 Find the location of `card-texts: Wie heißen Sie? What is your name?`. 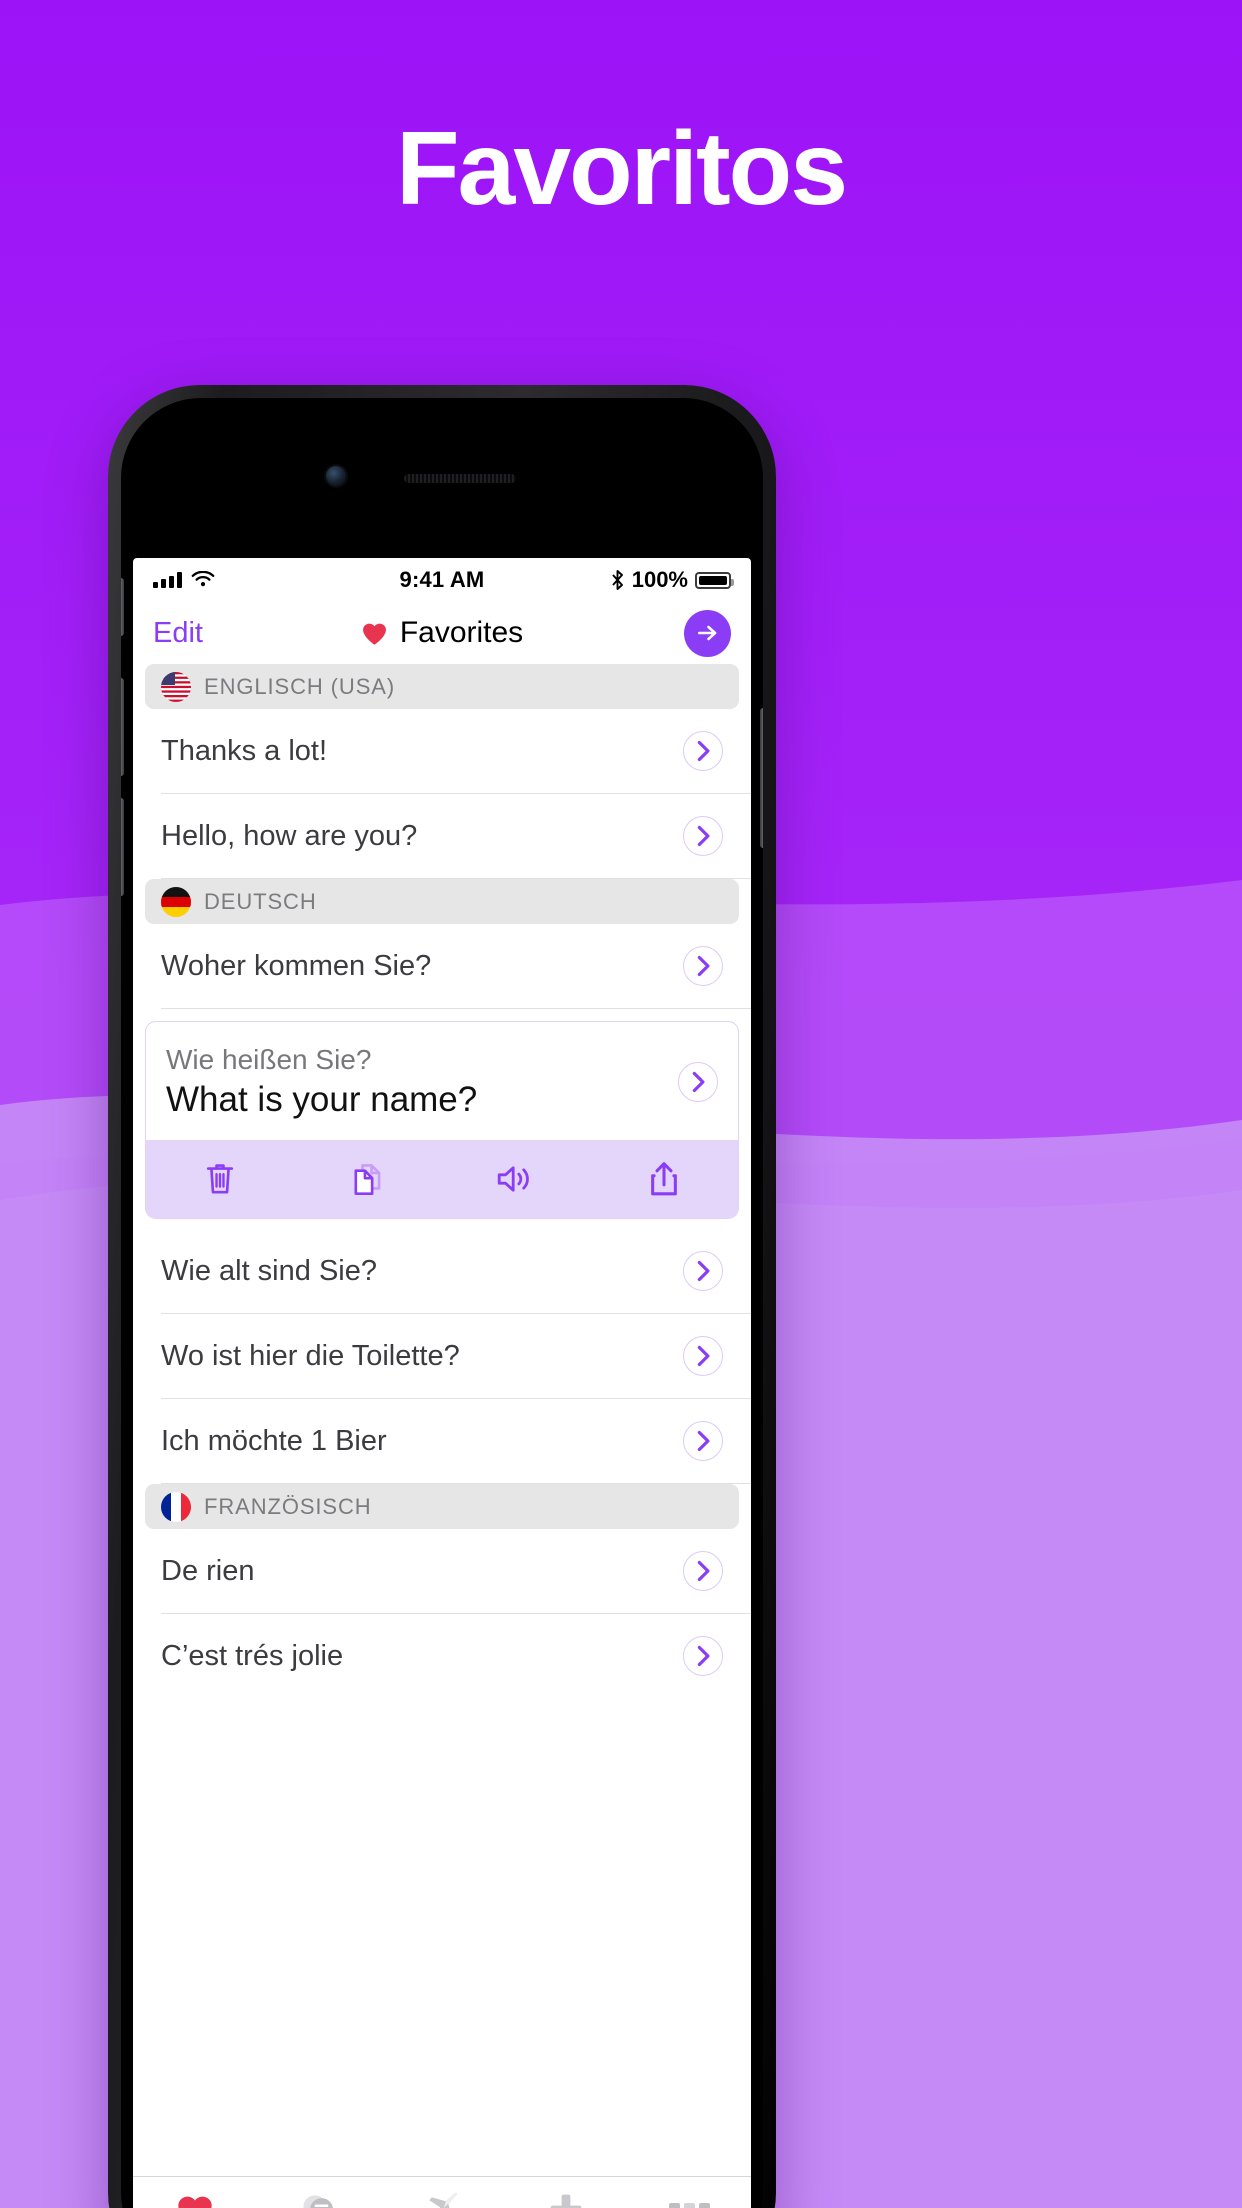

card-texts: Wie heißen Sie? What is your name? is located at coordinates (422, 1082).